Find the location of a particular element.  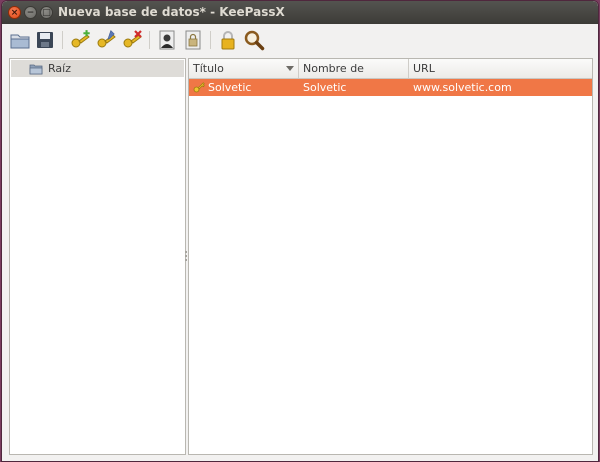

key-icon is located at coordinates (199, 87).